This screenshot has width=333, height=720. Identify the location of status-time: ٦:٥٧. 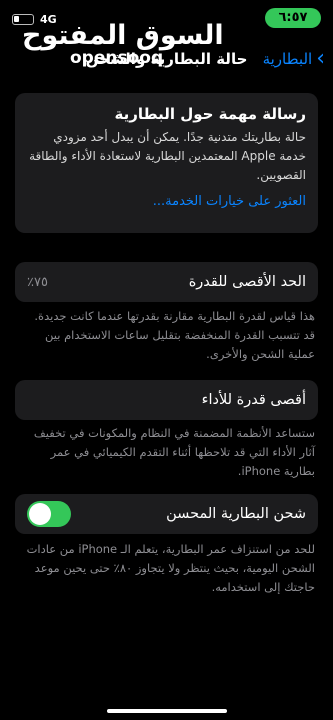
(293, 18).